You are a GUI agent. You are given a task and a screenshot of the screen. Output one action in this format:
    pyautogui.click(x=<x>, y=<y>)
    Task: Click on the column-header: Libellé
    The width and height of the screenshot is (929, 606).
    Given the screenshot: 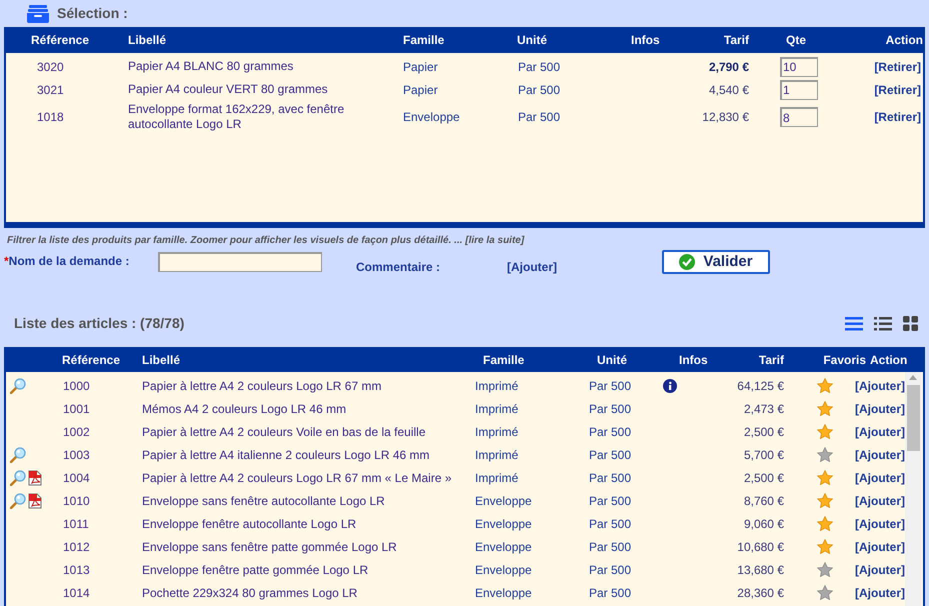 What is the action you would take?
    pyautogui.click(x=161, y=359)
    